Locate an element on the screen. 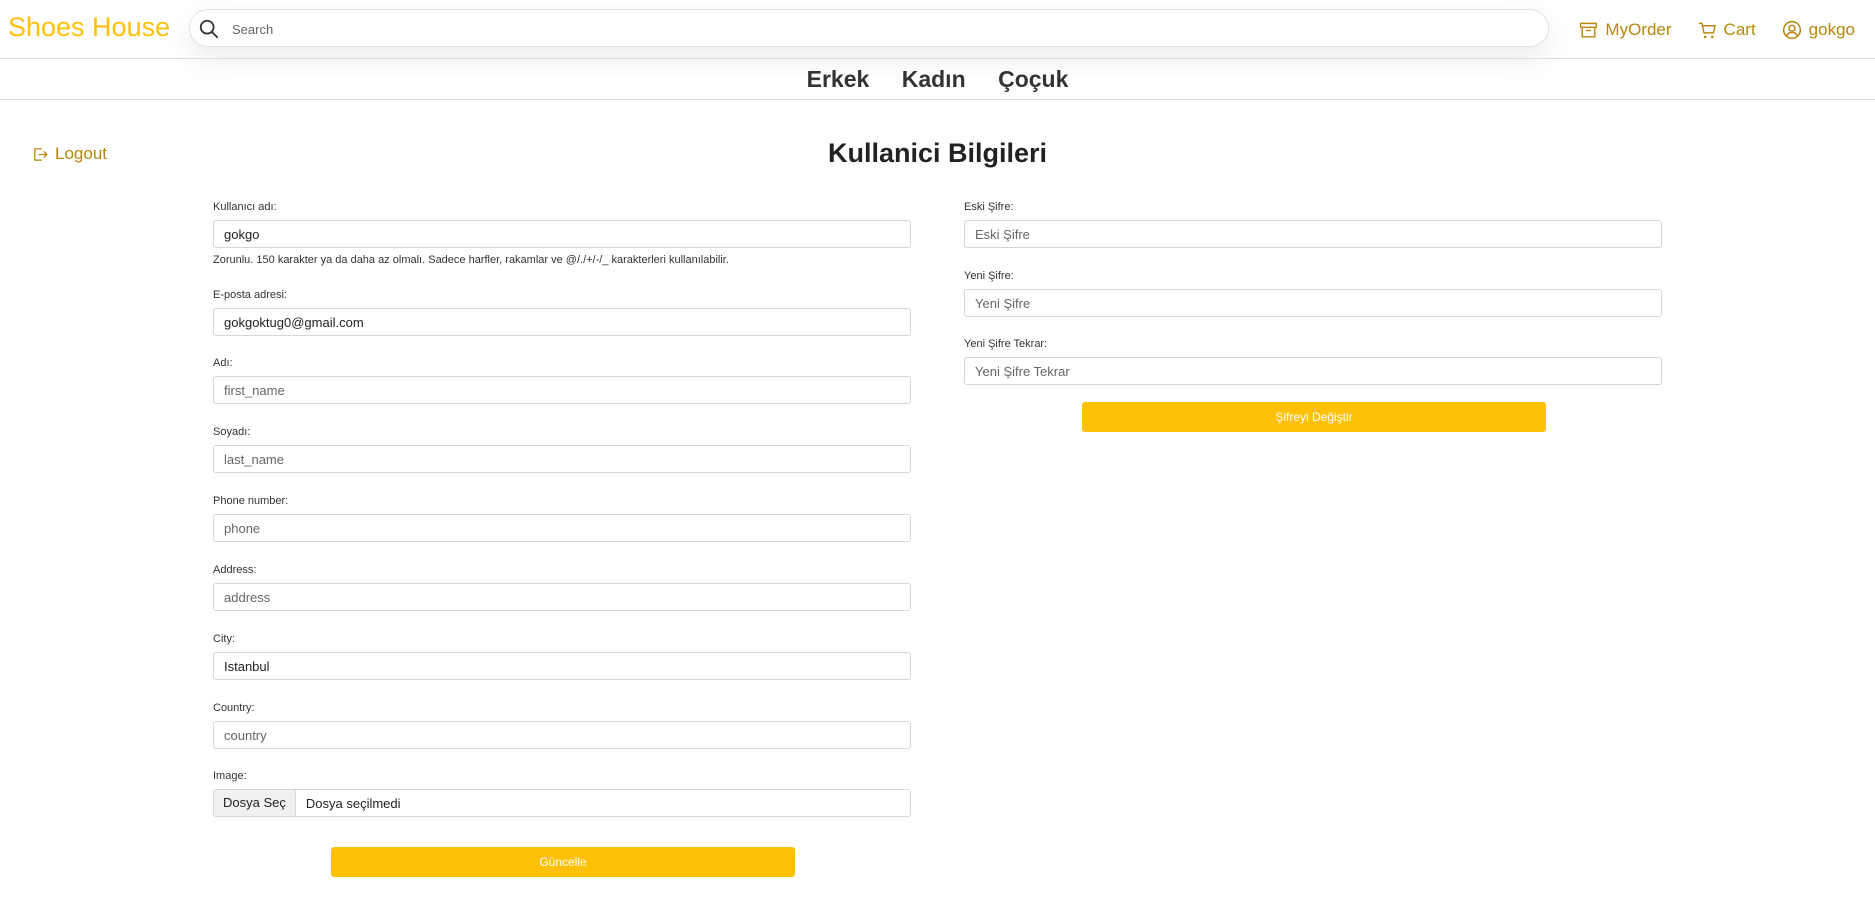 The width and height of the screenshot is (1875, 920). city-field: City: is located at coordinates (562, 656).